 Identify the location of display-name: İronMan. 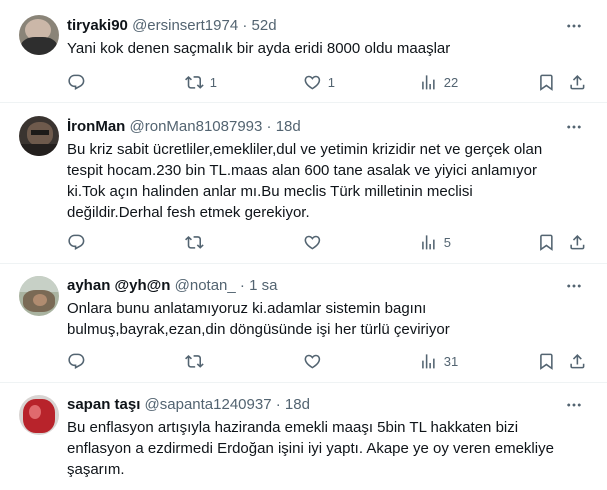
(96, 126).